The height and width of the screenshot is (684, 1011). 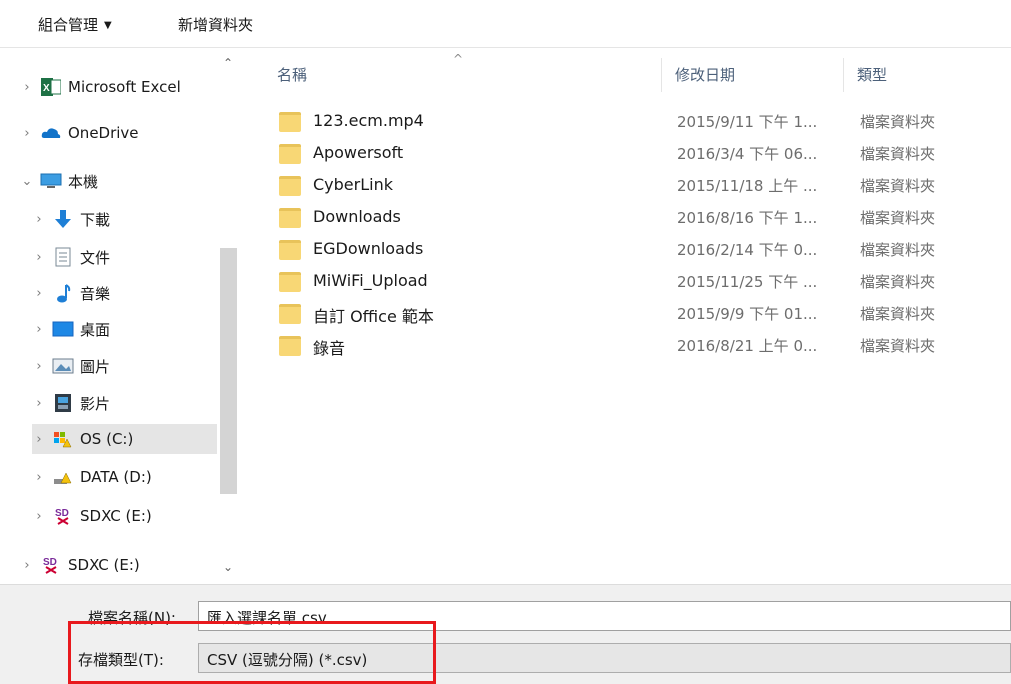 What do you see at coordinates (124, 439) in the screenshot?
I see `nav-item-os-c: › OS (C:)` at bounding box center [124, 439].